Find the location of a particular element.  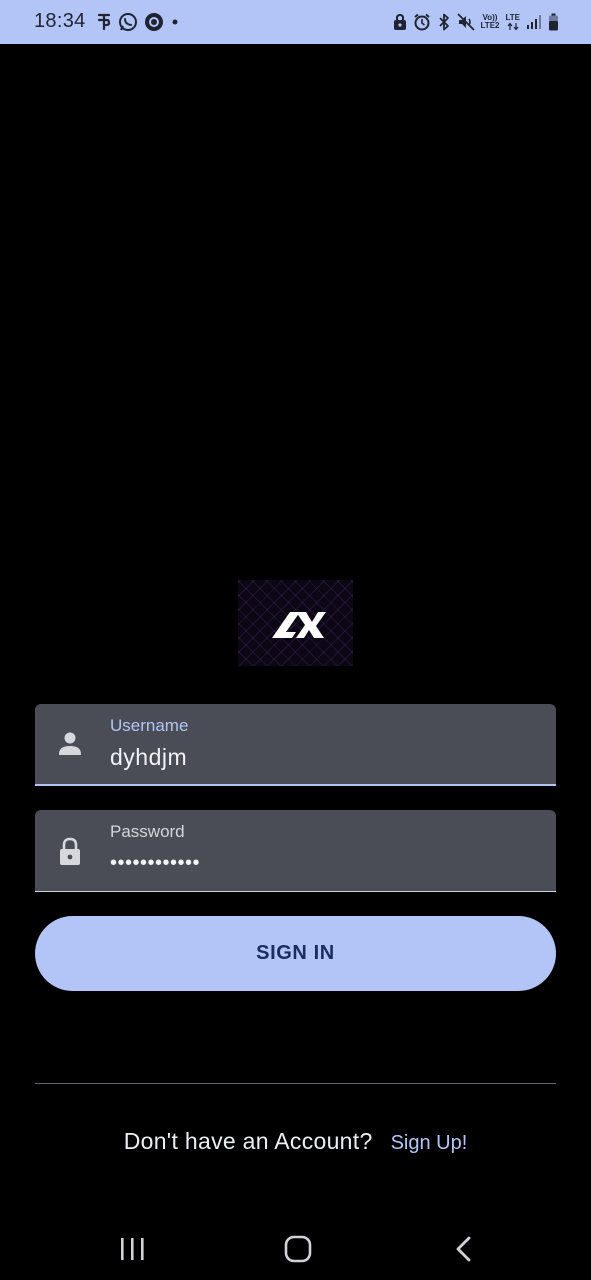

alarm-icon is located at coordinates (422, 22).